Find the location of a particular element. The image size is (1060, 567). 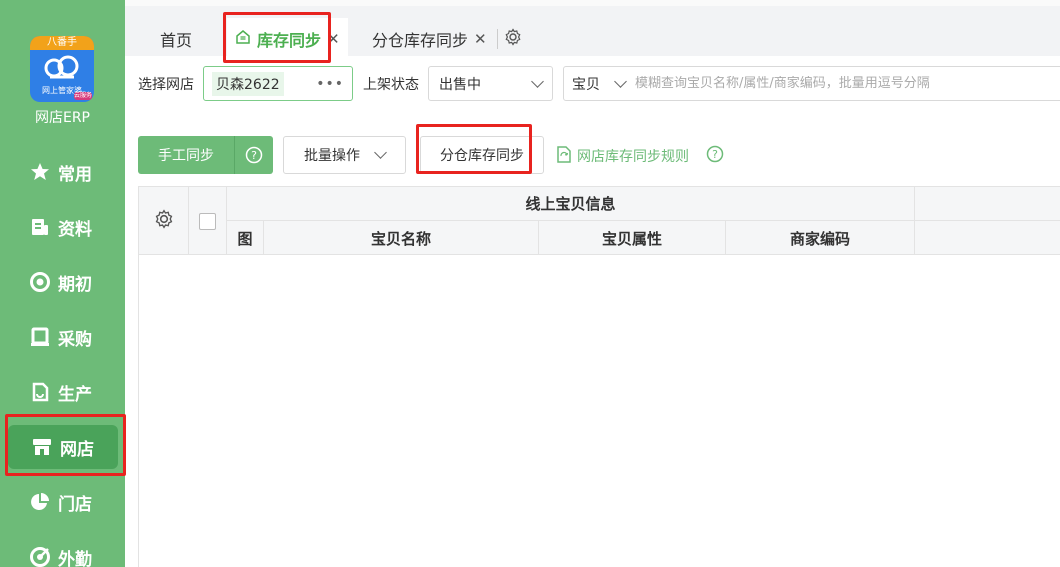

column-header-label: 商家编码 is located at coordinates (819, 238).